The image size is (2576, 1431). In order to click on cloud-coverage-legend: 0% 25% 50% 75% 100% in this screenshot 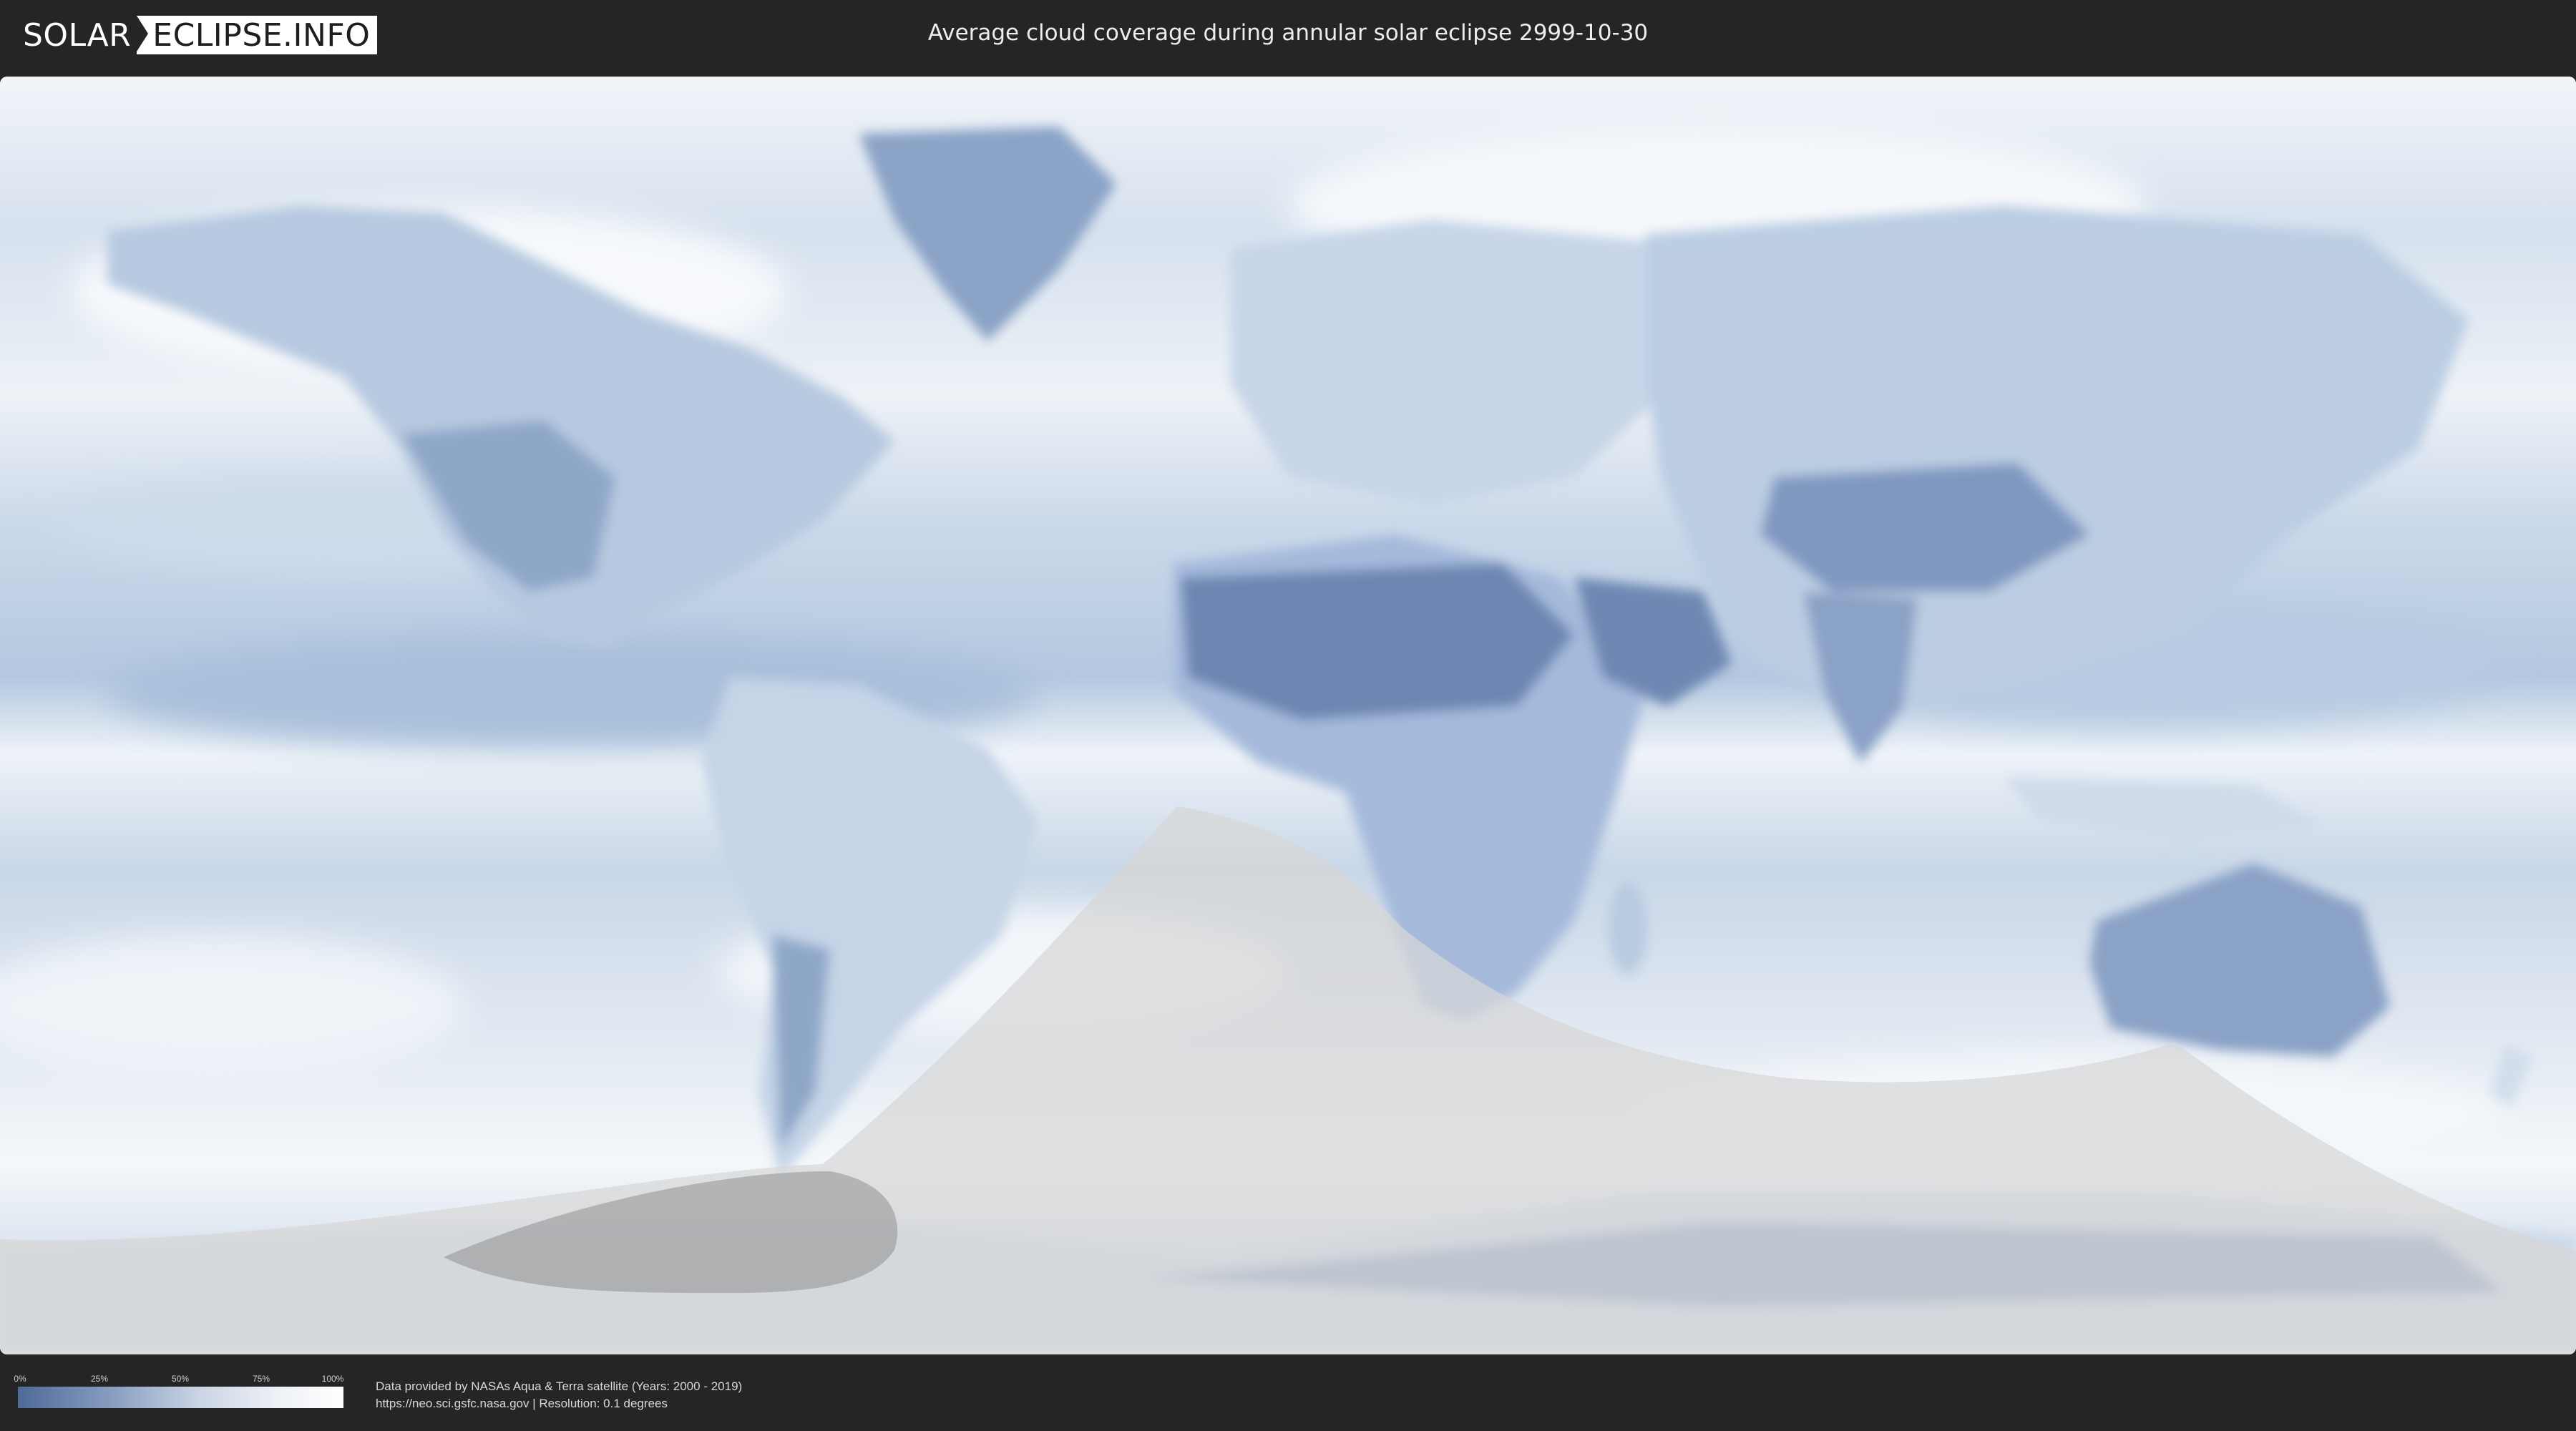, I will do `click(179, 1391)`.